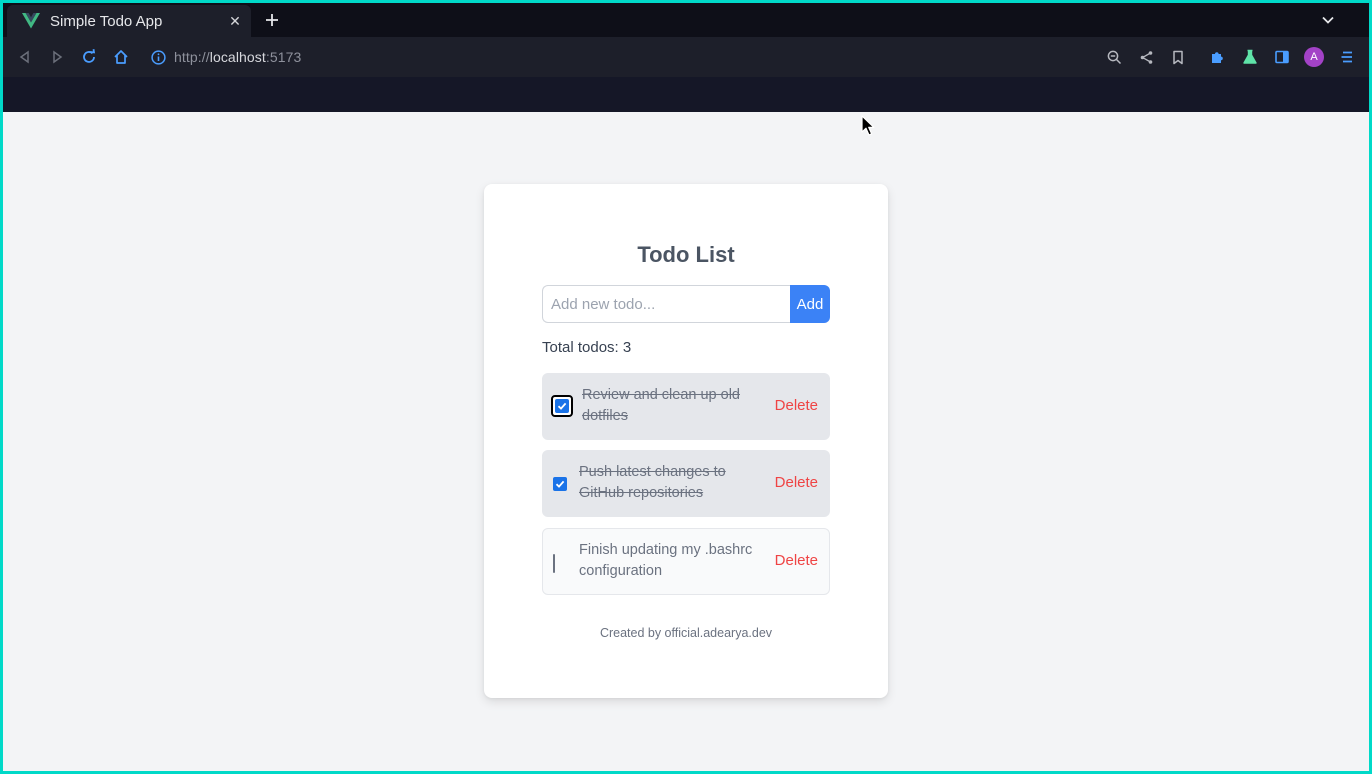 The width and height of the screenshot is (1372, 774). I want to click on add-todo-form: Add, so click(686, 304).